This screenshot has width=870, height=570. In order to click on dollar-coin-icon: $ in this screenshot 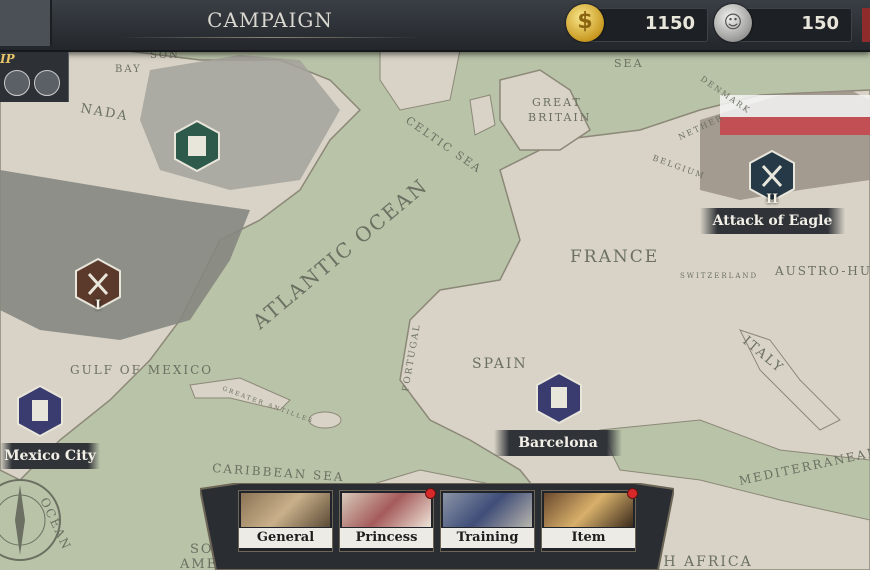, I will do `click(585, 23)`.